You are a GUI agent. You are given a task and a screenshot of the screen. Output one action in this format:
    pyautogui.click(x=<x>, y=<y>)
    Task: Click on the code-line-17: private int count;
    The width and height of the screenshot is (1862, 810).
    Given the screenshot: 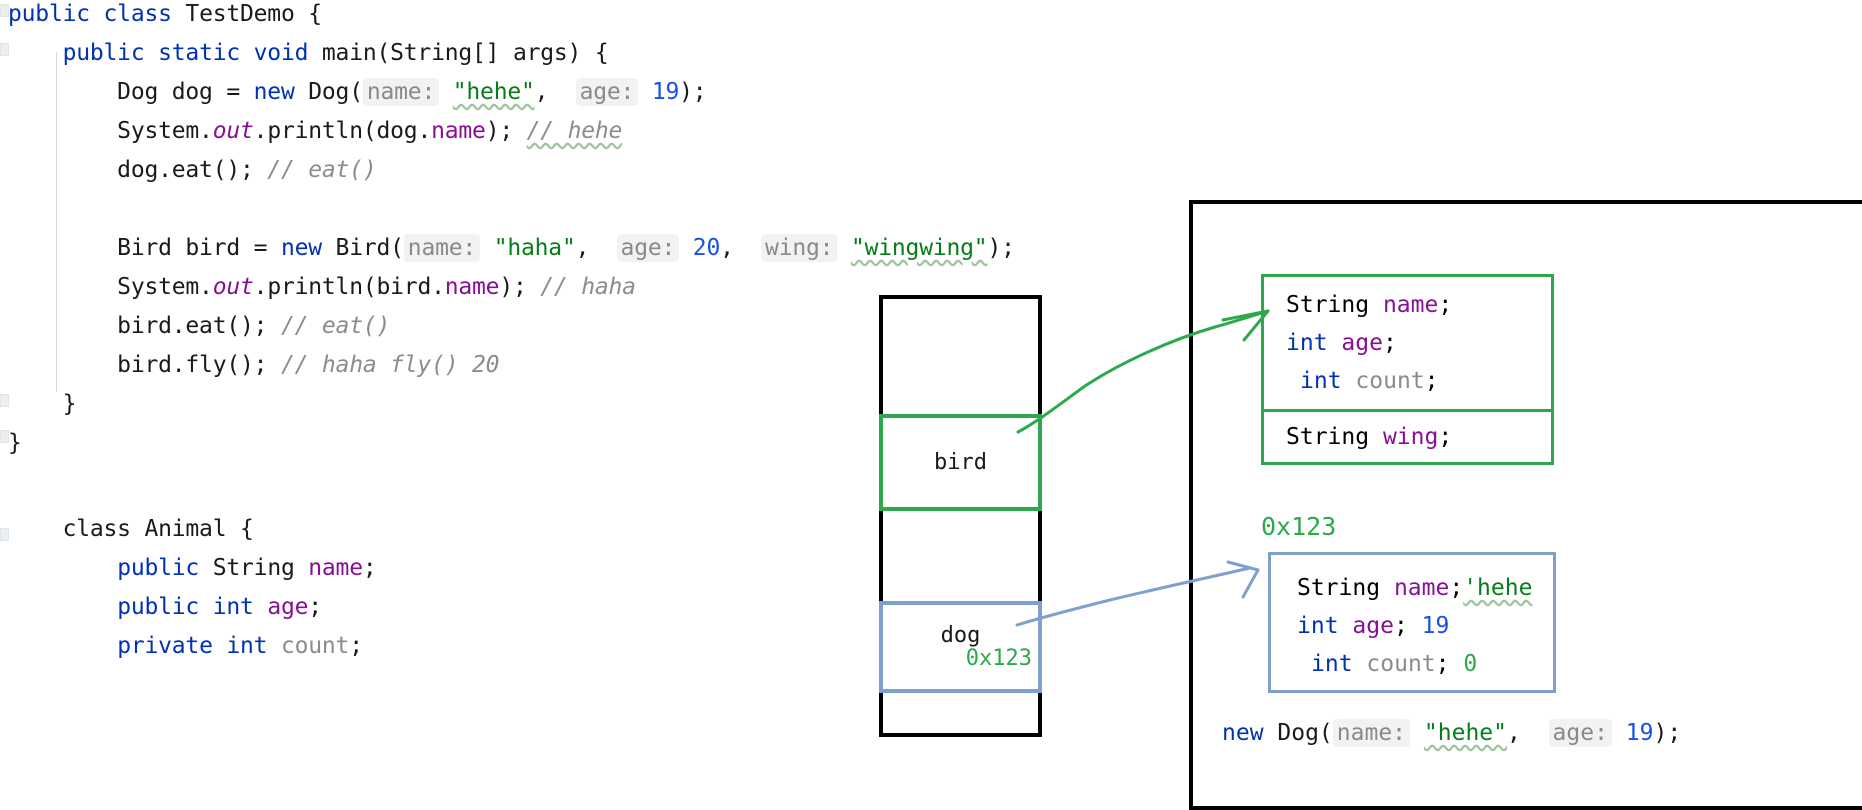 What is the action you would take?
    pyautogui.click(x=185, y=646)
    